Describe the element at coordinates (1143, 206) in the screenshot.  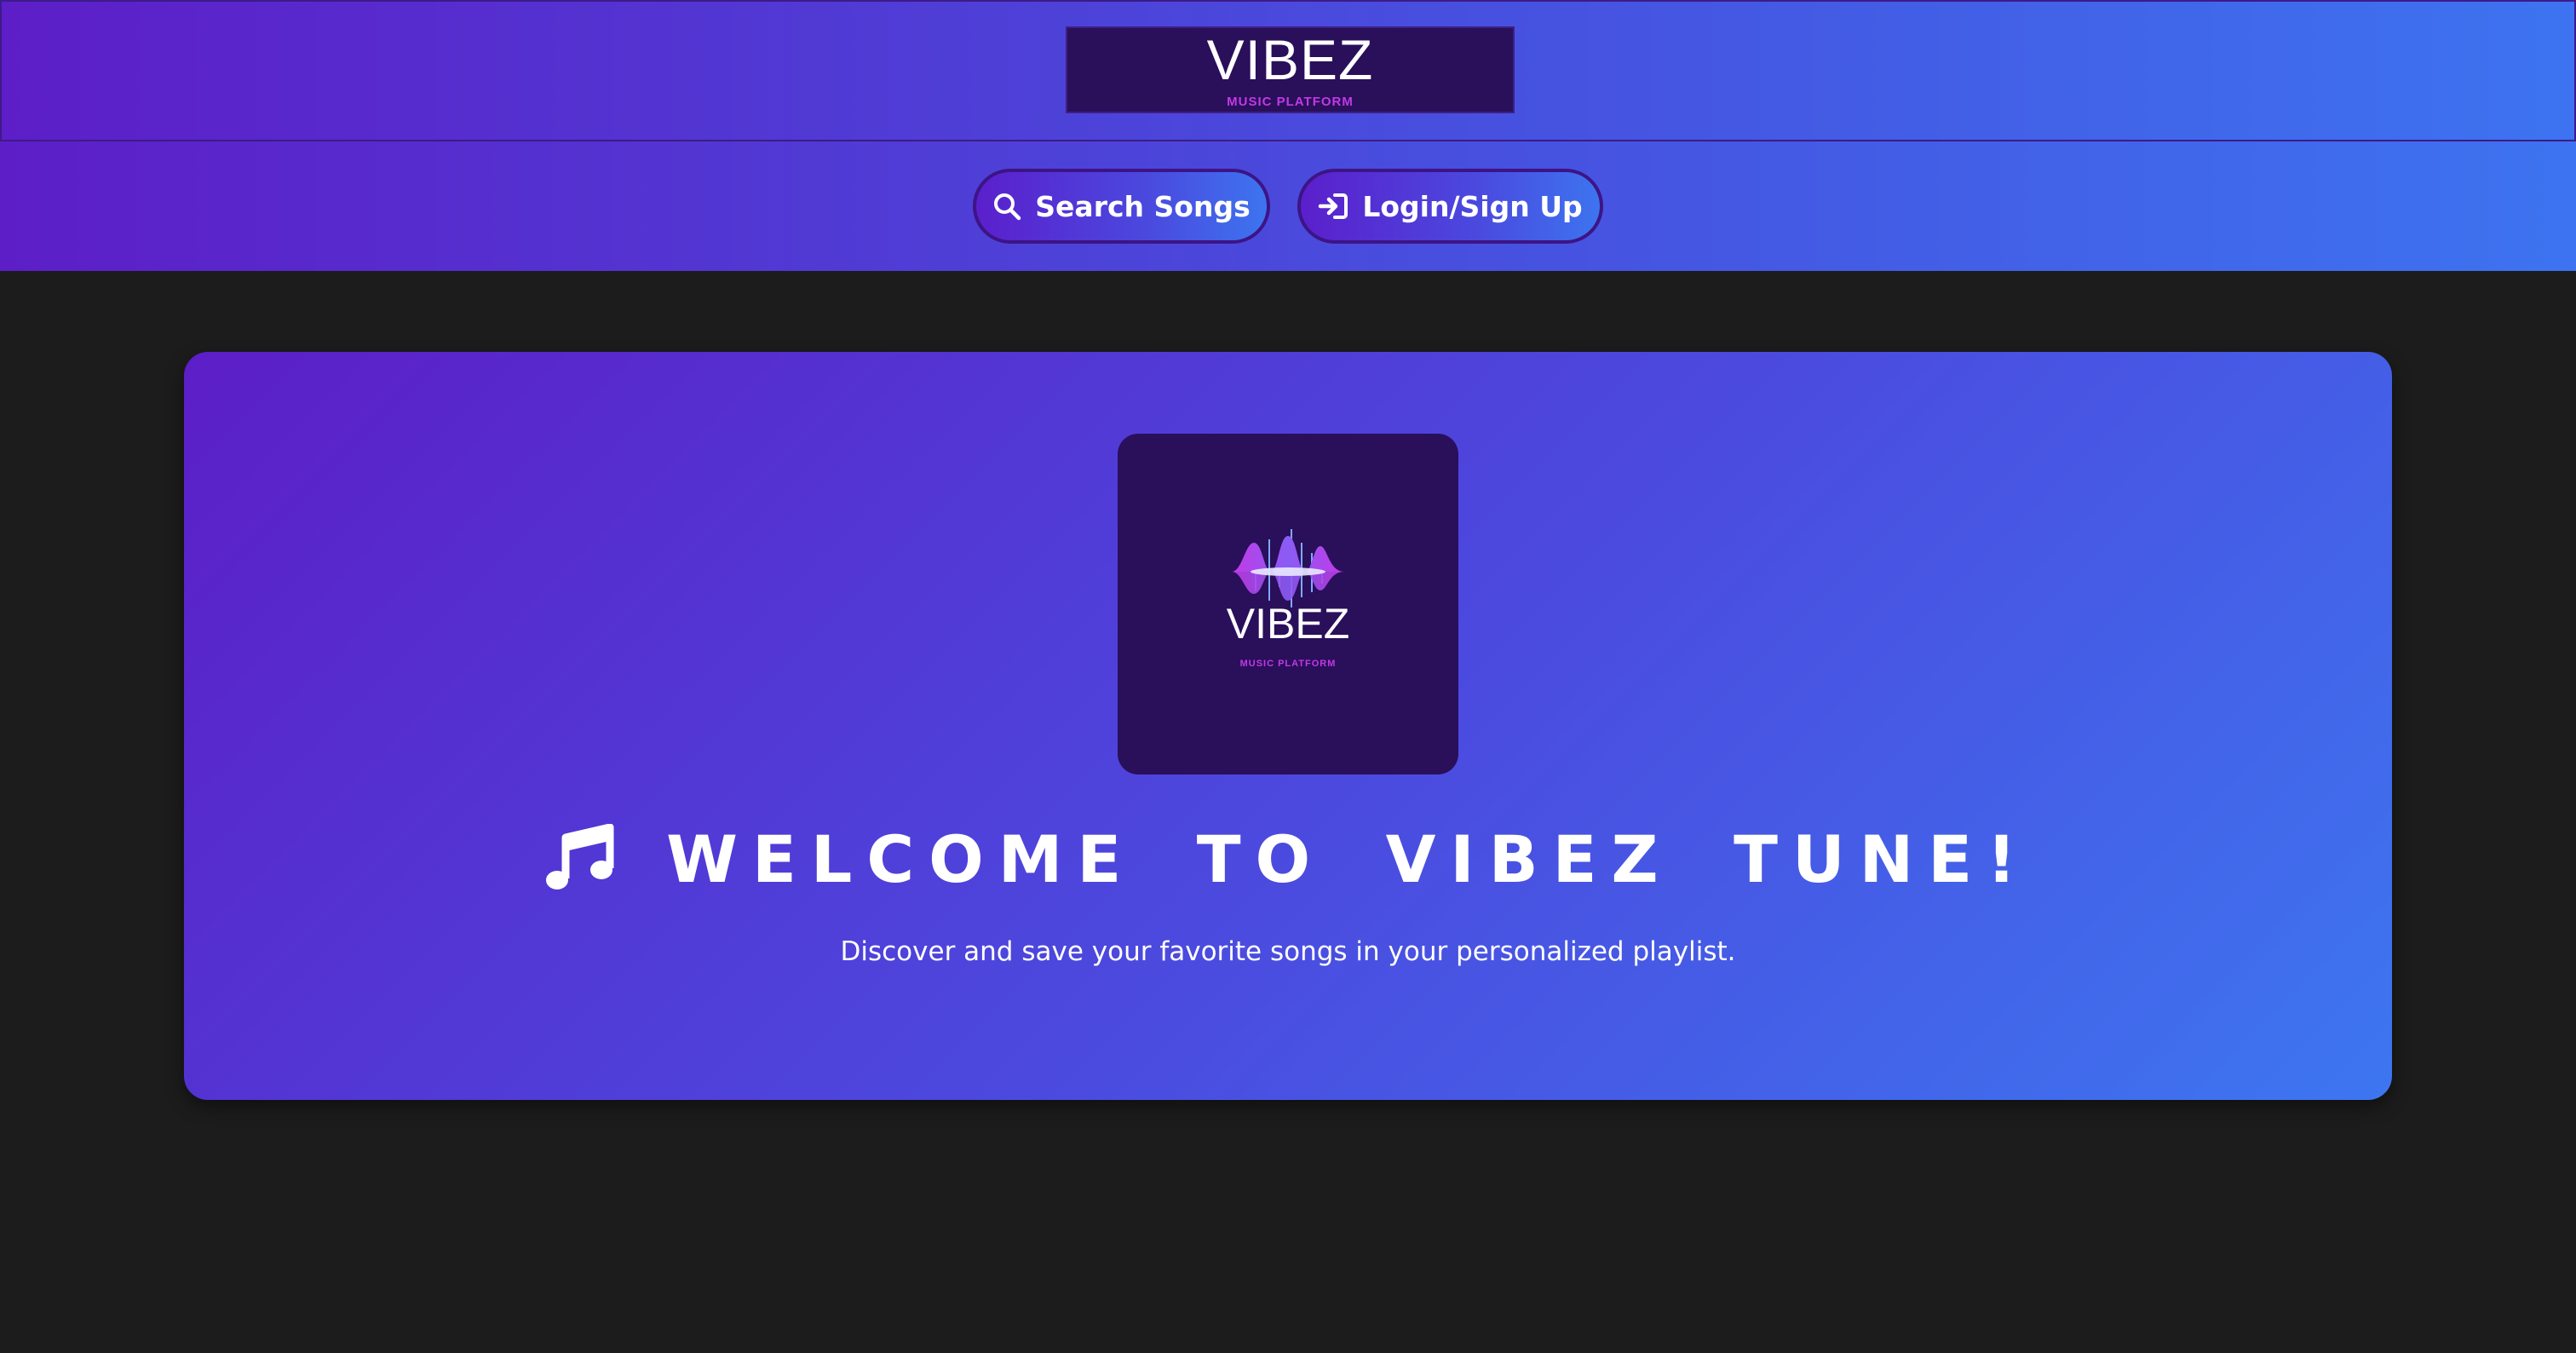
I see `search-songs-label: Search Songs` at that location.